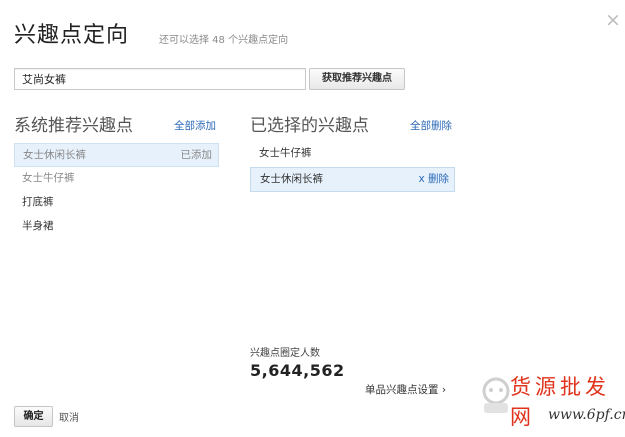  I want to click on dialog-title: 兴趣点定向, so click(72, 35).